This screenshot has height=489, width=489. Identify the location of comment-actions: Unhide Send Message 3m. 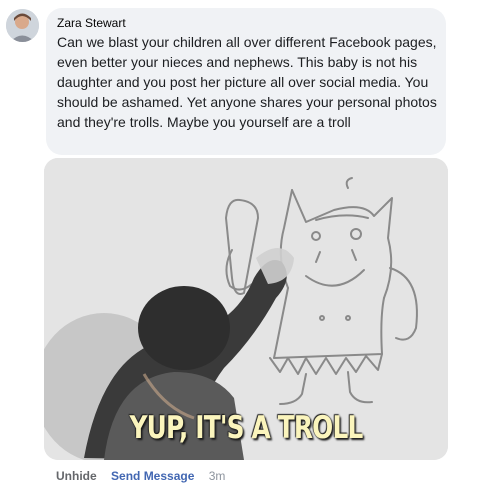
(146, 476).